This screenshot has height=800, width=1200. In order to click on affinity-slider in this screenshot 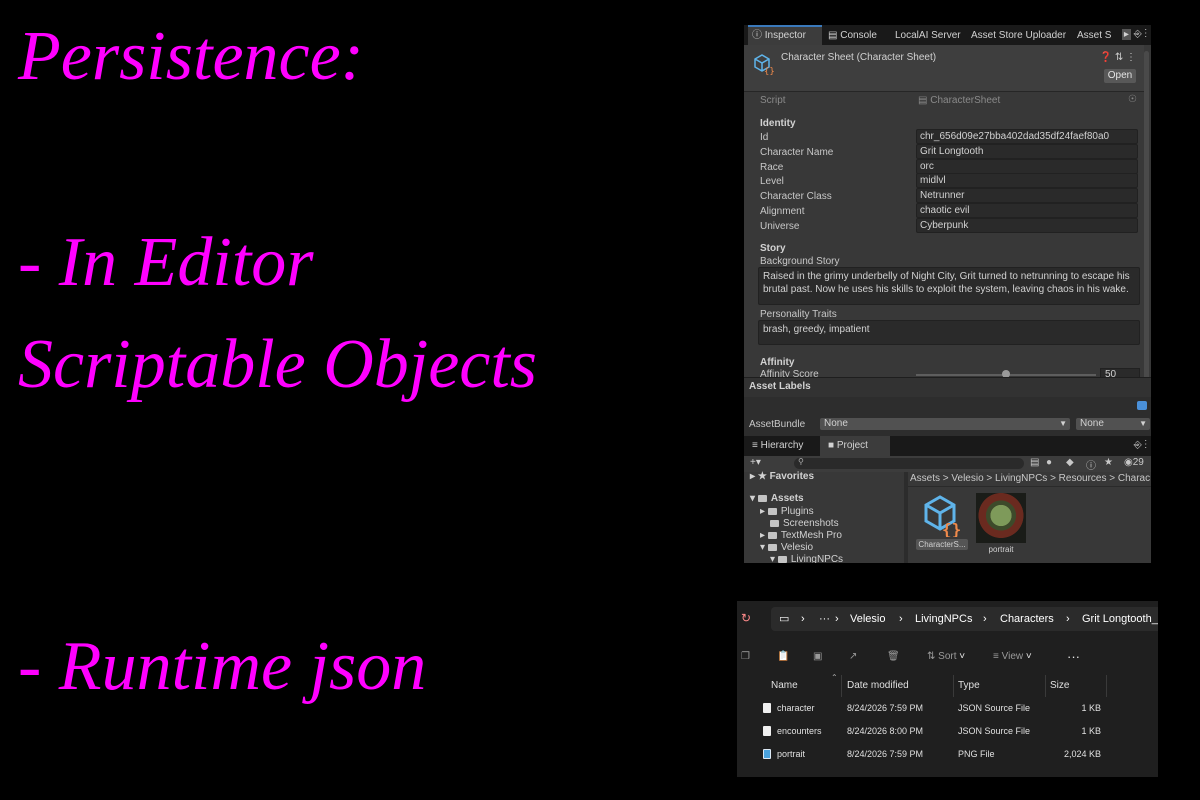, I will do `click(1006, 374)`.